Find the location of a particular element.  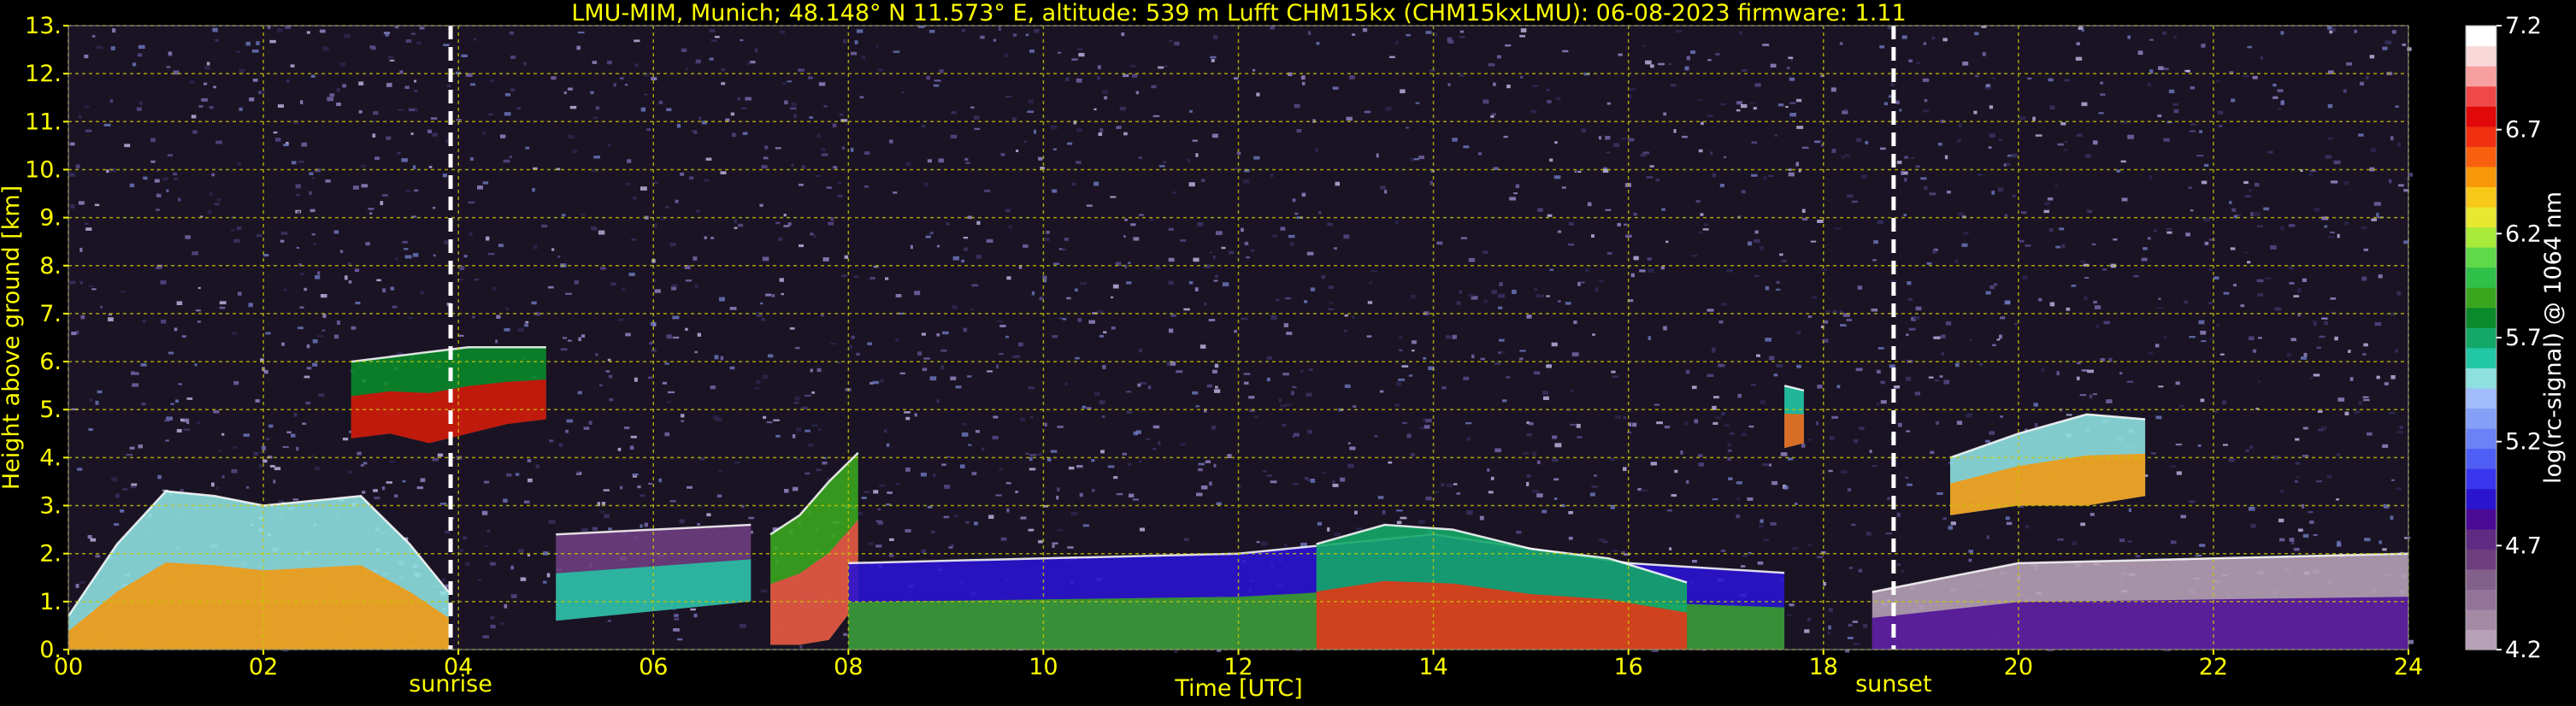

y-tick-label: 1. is located at coordinates (51, 602).